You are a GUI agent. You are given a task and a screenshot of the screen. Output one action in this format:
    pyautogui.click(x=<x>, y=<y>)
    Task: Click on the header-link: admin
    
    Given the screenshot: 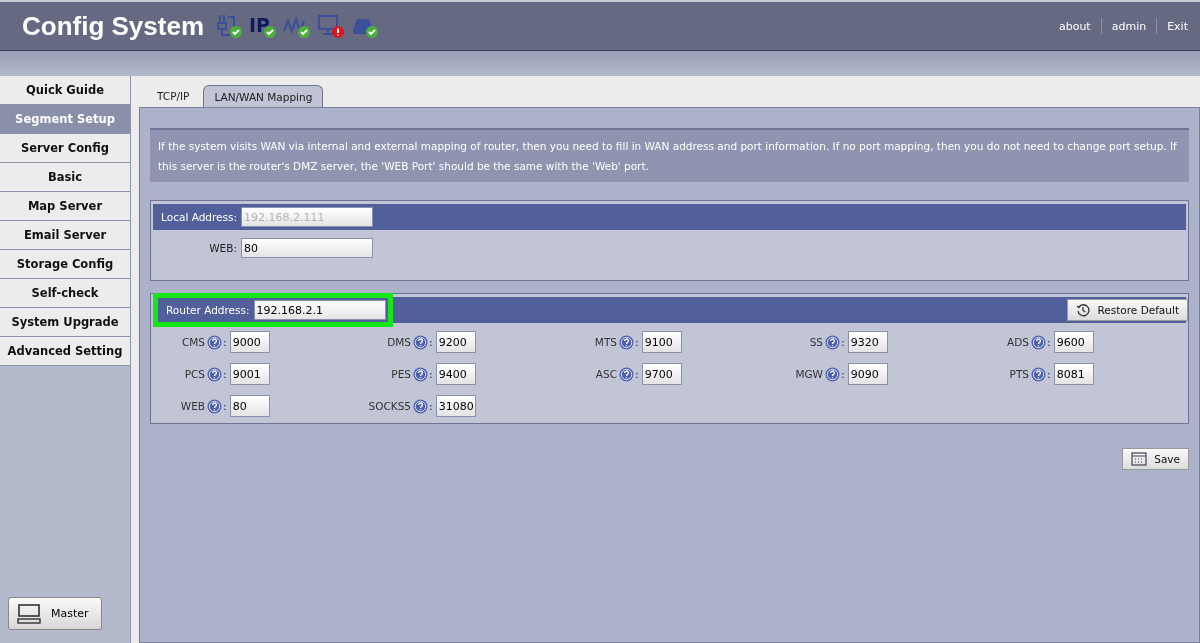 What is the action you would take?
    pyautogui.click(x=1129, y=26)
    